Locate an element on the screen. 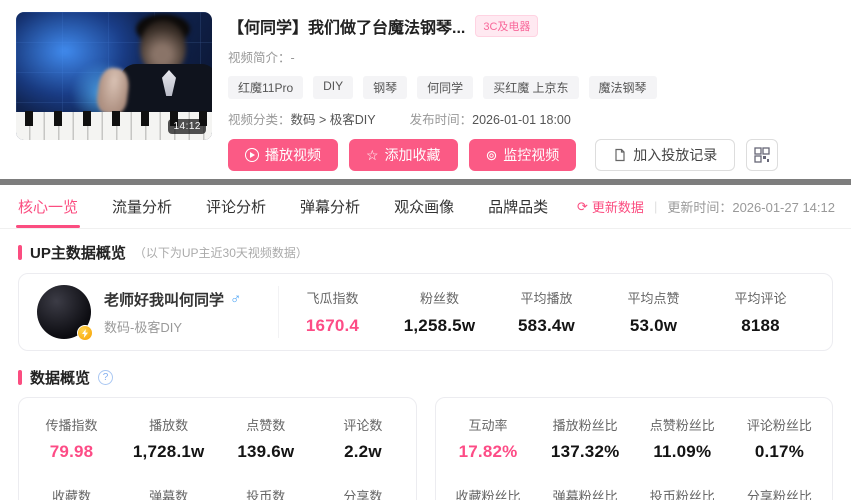  monitor-icon: ⊚ is located at coordinates (491, 155).